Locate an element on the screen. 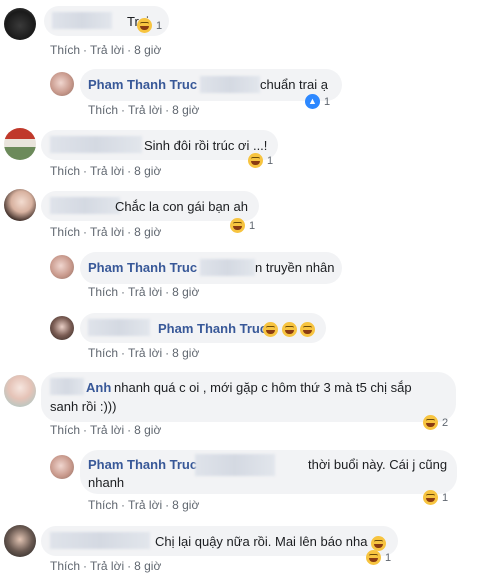  author-name: Anh is located at coordinates (98, 387).